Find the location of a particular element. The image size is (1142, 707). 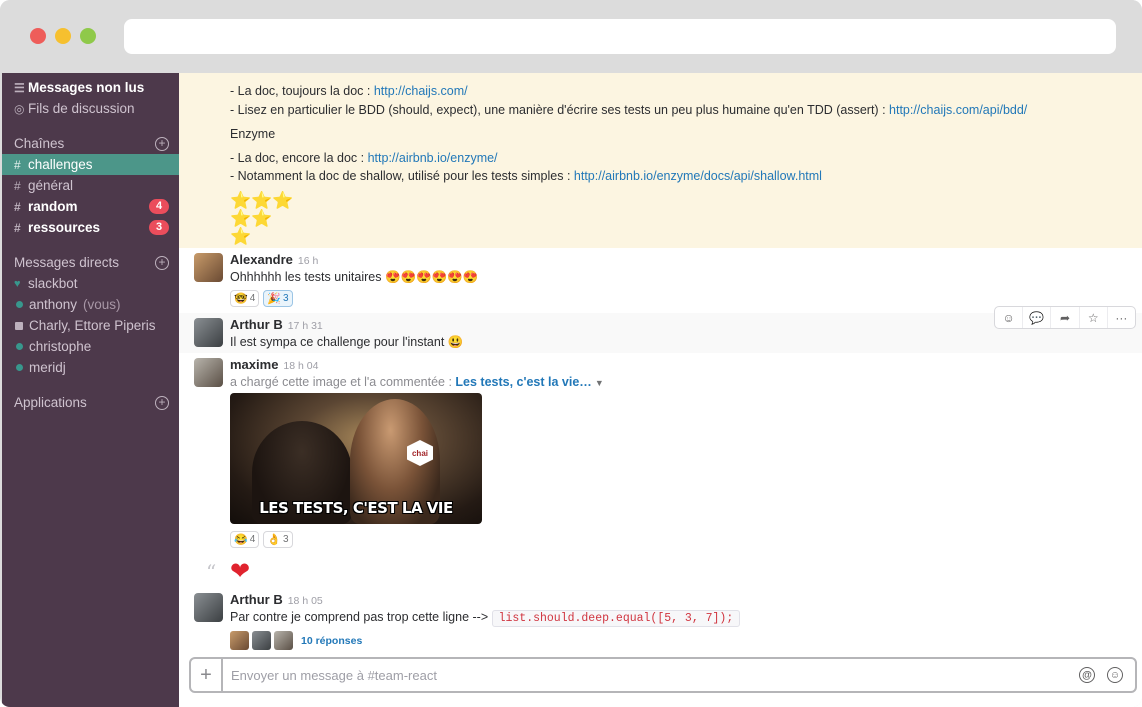

sidebar-item-random: # random 4 is located at coordinates (90, 206).